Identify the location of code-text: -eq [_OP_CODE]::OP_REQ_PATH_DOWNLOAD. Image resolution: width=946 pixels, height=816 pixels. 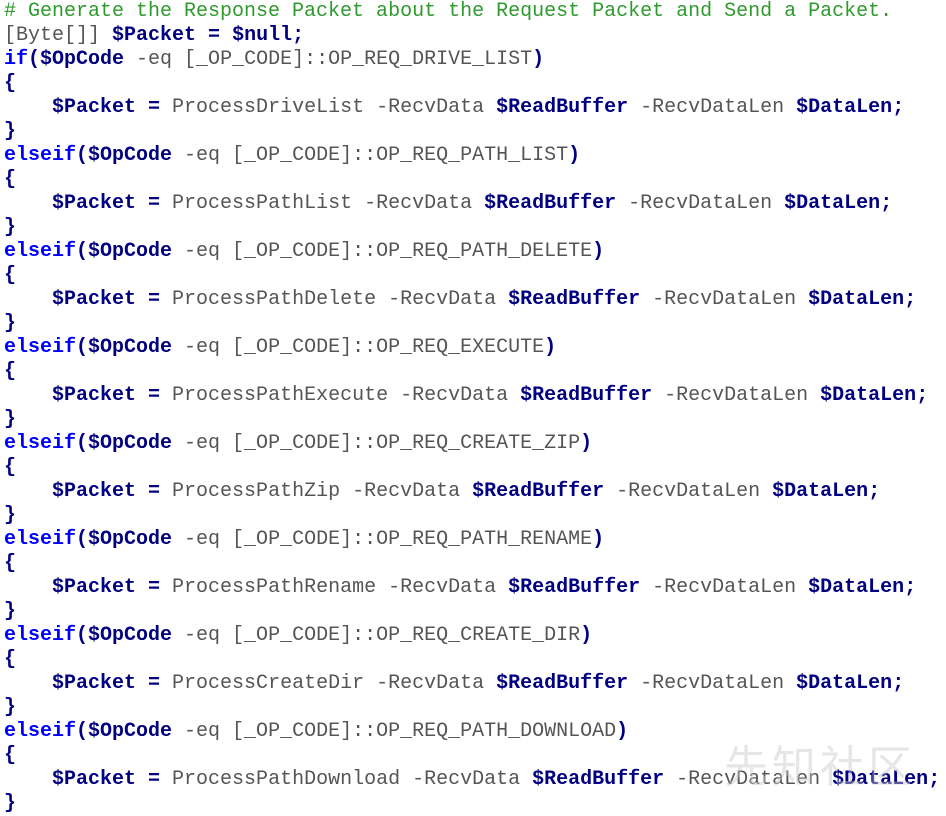
(394, 731).